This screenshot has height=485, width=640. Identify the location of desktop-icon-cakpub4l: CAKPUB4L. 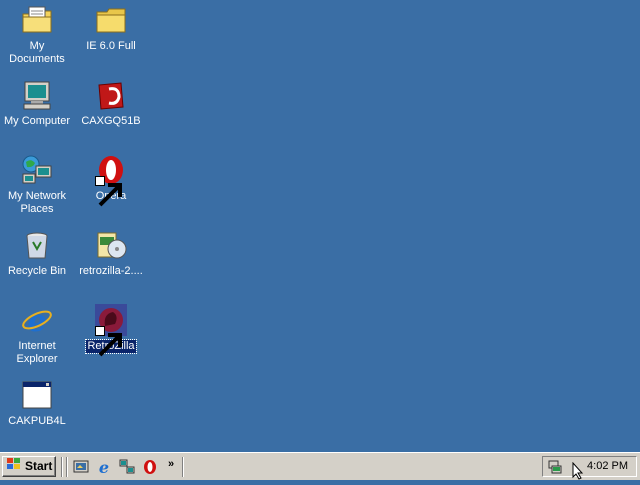
(37, 404).